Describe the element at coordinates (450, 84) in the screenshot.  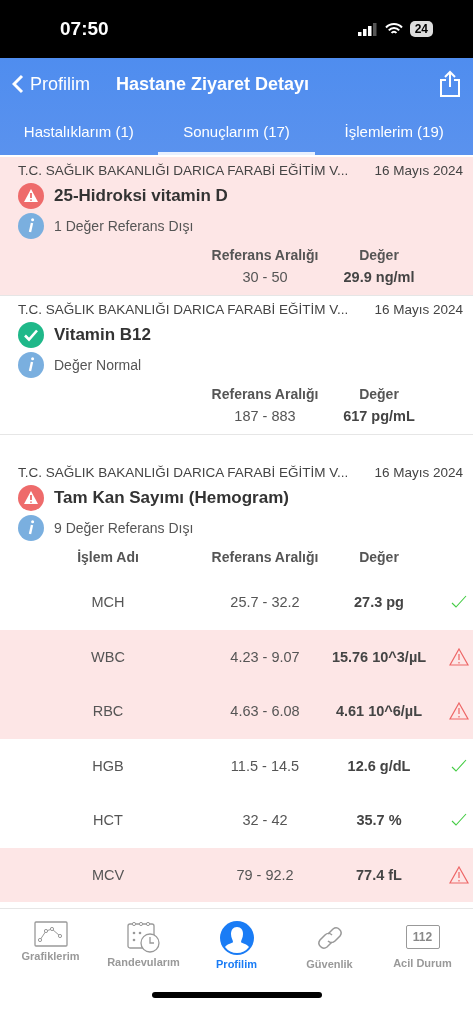
I see `share-icon` at that location.